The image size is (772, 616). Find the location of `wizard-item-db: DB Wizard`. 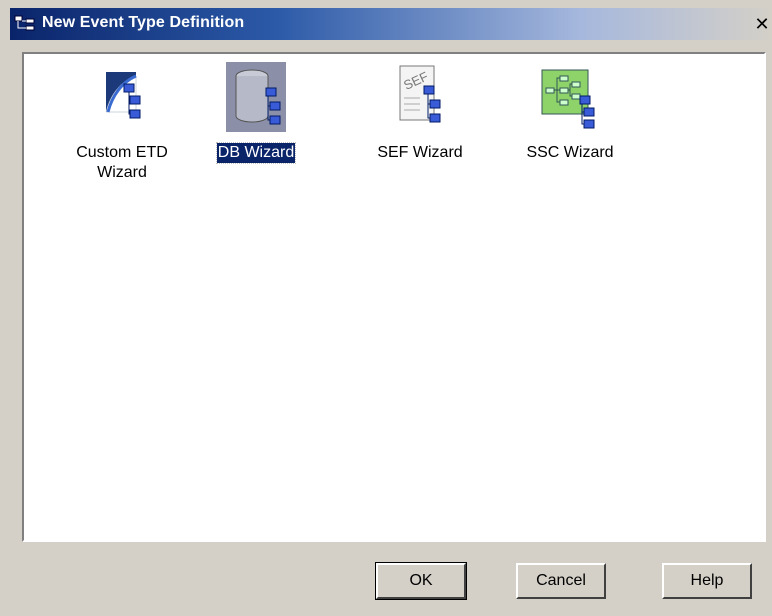

wizard-item-db: DB Wizard is located at coordinates (256, 113).